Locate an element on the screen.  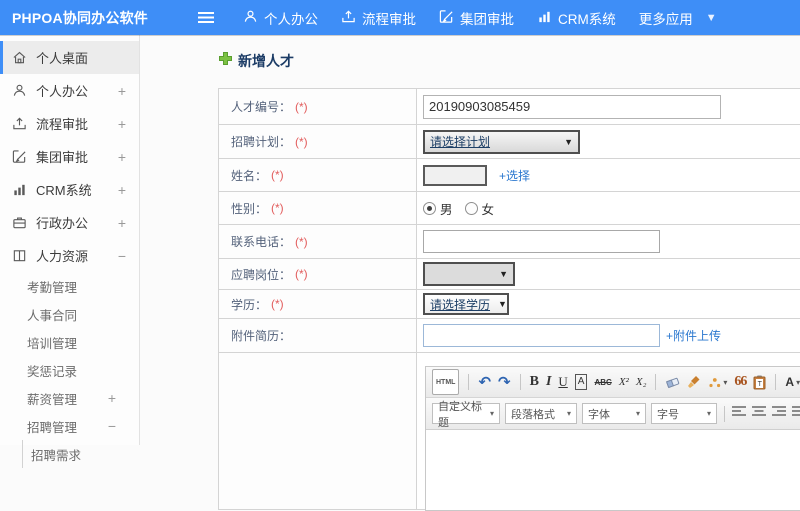
caret-down-icon: ▼ is located at coordinates (503, 274).